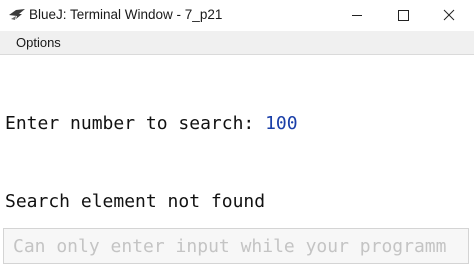  I want to click on menu-bar: Options, so click(237, 42).